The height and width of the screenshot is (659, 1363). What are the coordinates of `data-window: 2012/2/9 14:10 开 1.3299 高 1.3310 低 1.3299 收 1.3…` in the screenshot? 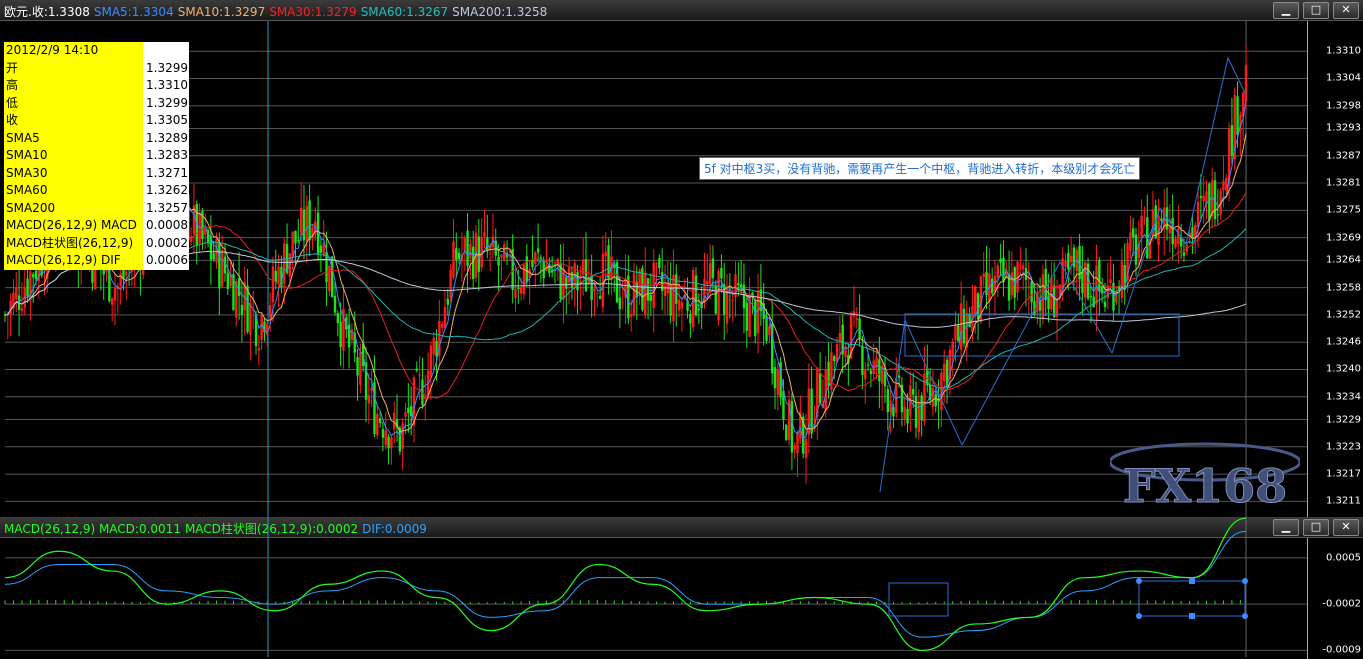 It's located at (96, 156).